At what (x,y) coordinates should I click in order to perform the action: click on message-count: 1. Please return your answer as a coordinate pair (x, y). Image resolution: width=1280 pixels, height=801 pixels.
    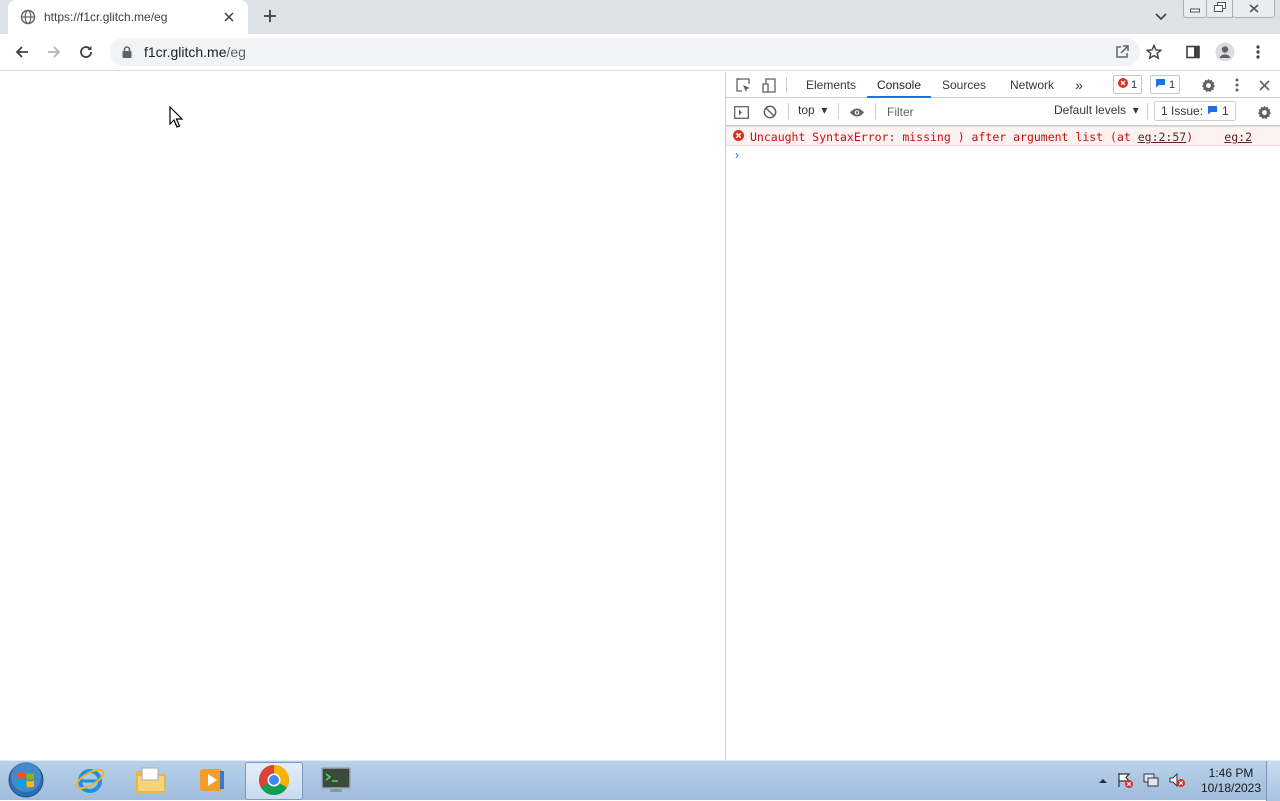
    Looking at the image, I should click on (1172, 84).